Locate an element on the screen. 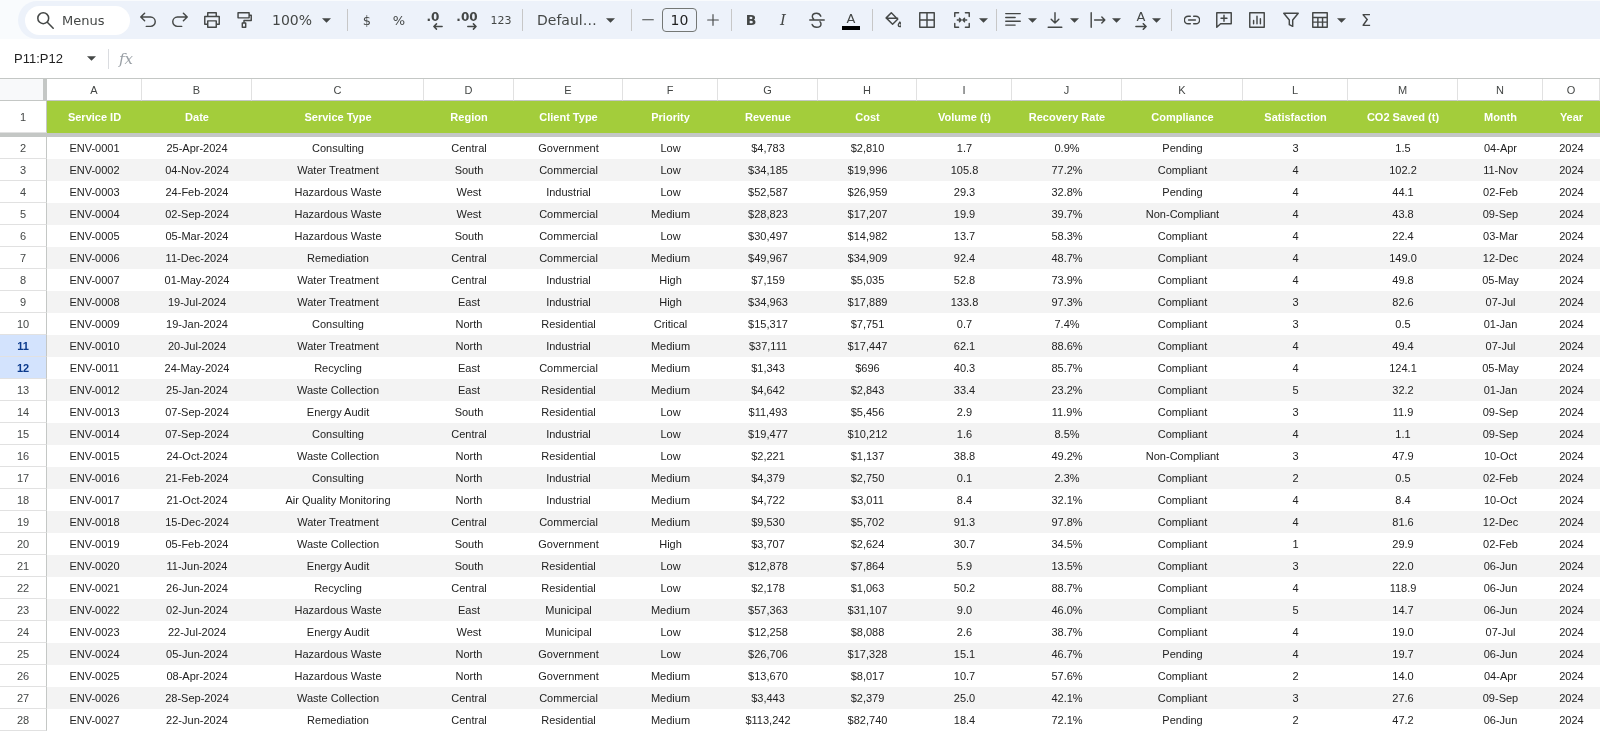 The image size is (1600, 732). italic-button: I is located at coordinates (783, 20).